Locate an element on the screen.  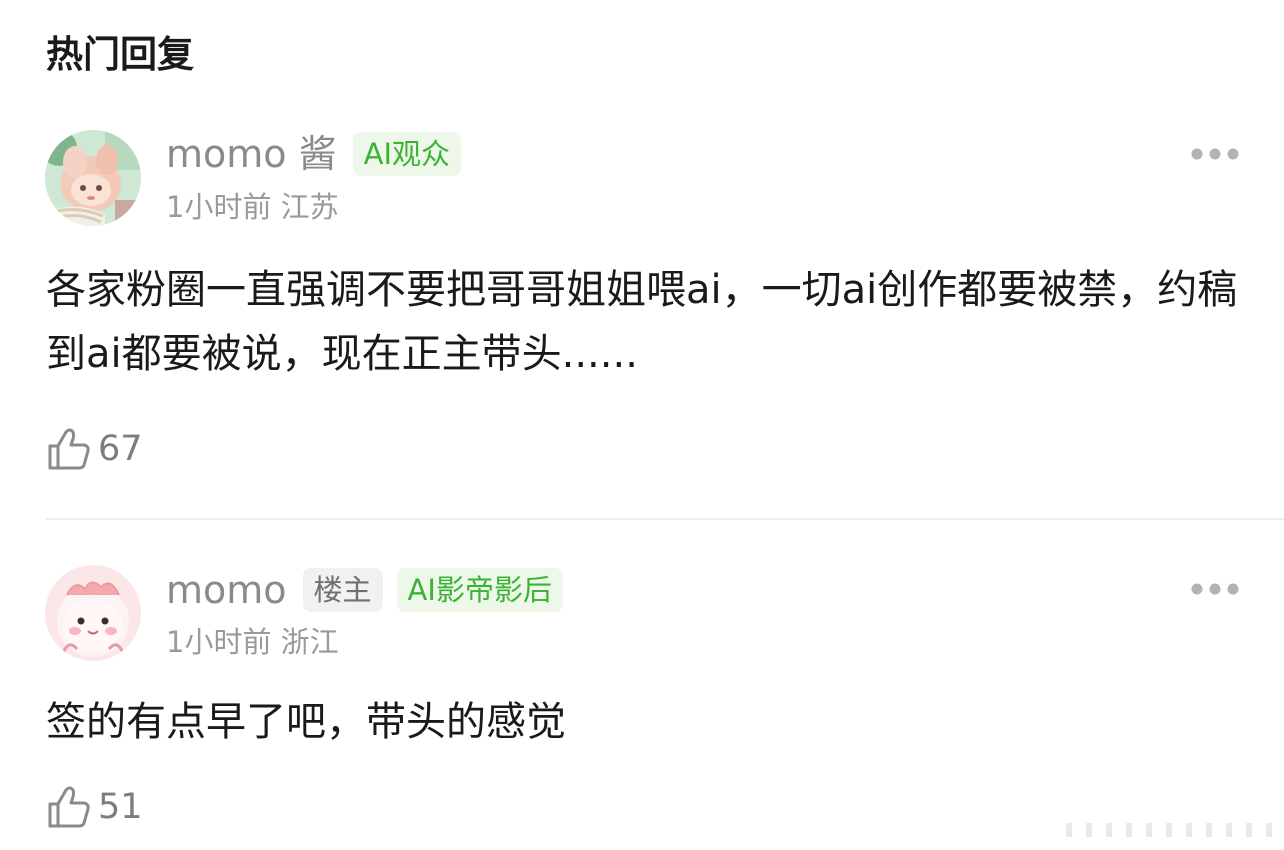
like-button: 67 is located at coordinates (94, 449).